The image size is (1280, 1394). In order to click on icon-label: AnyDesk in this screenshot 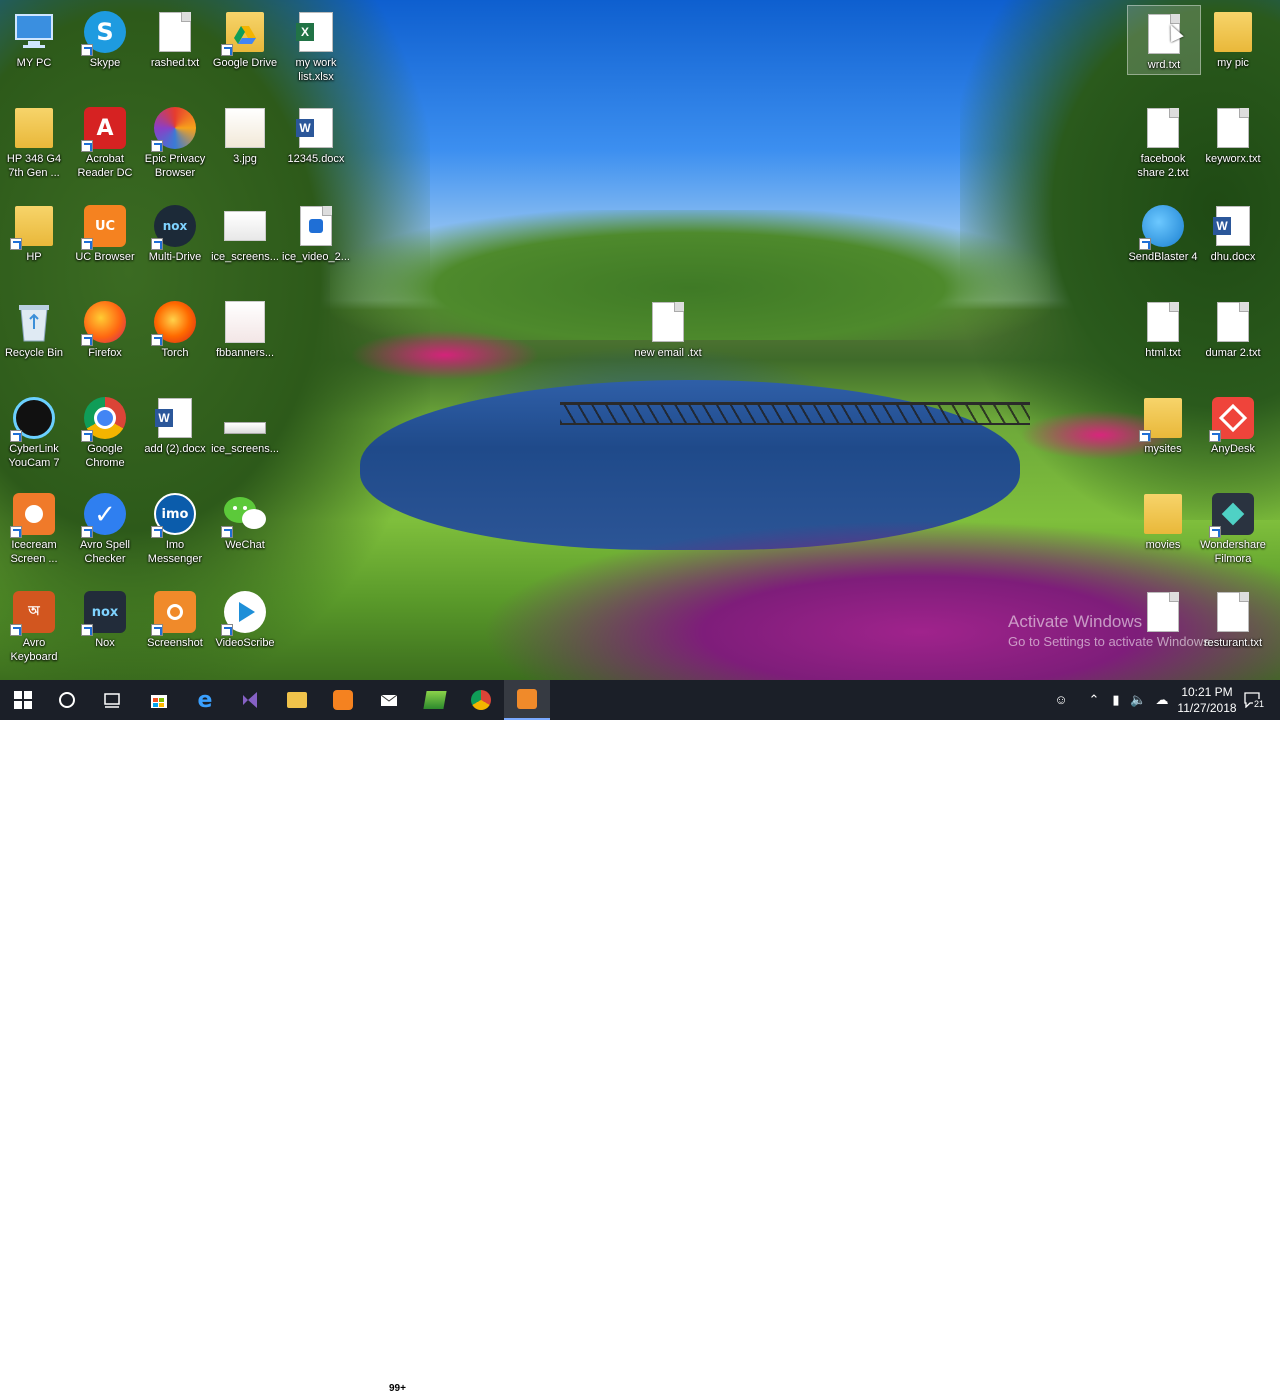, I will do `click(1233, 449)`.